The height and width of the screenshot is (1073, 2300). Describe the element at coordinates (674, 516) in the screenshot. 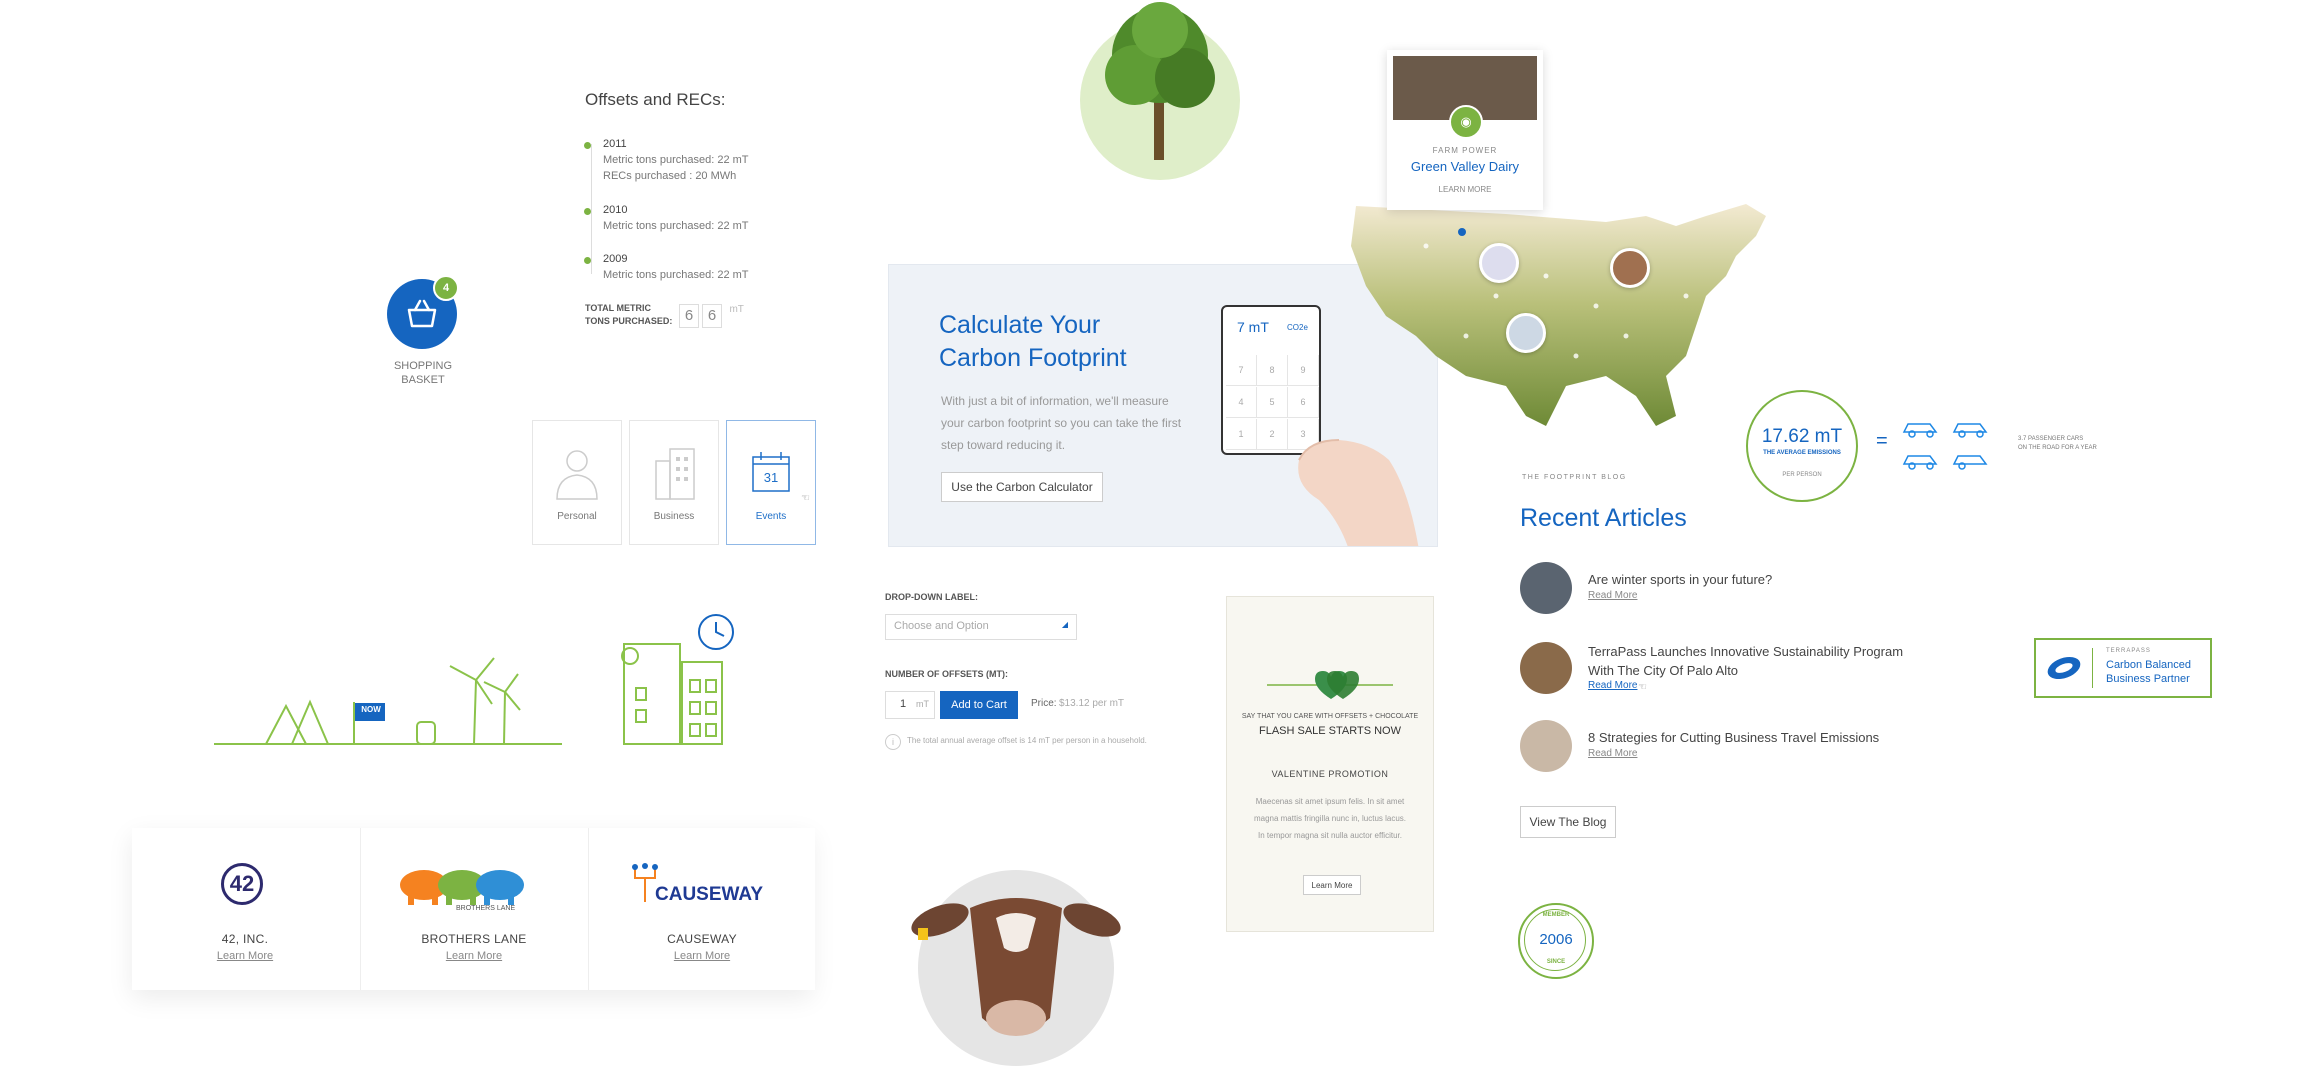

I see `segment-label: Business` at that location.